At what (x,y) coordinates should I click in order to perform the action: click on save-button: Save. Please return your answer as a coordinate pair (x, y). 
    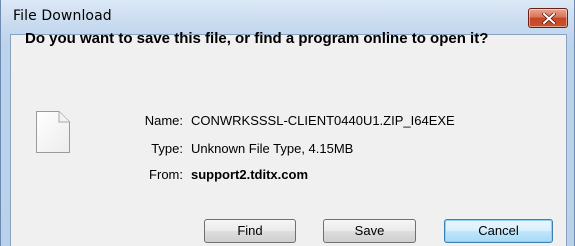
    Looking at the image, I should click on (369, 231).